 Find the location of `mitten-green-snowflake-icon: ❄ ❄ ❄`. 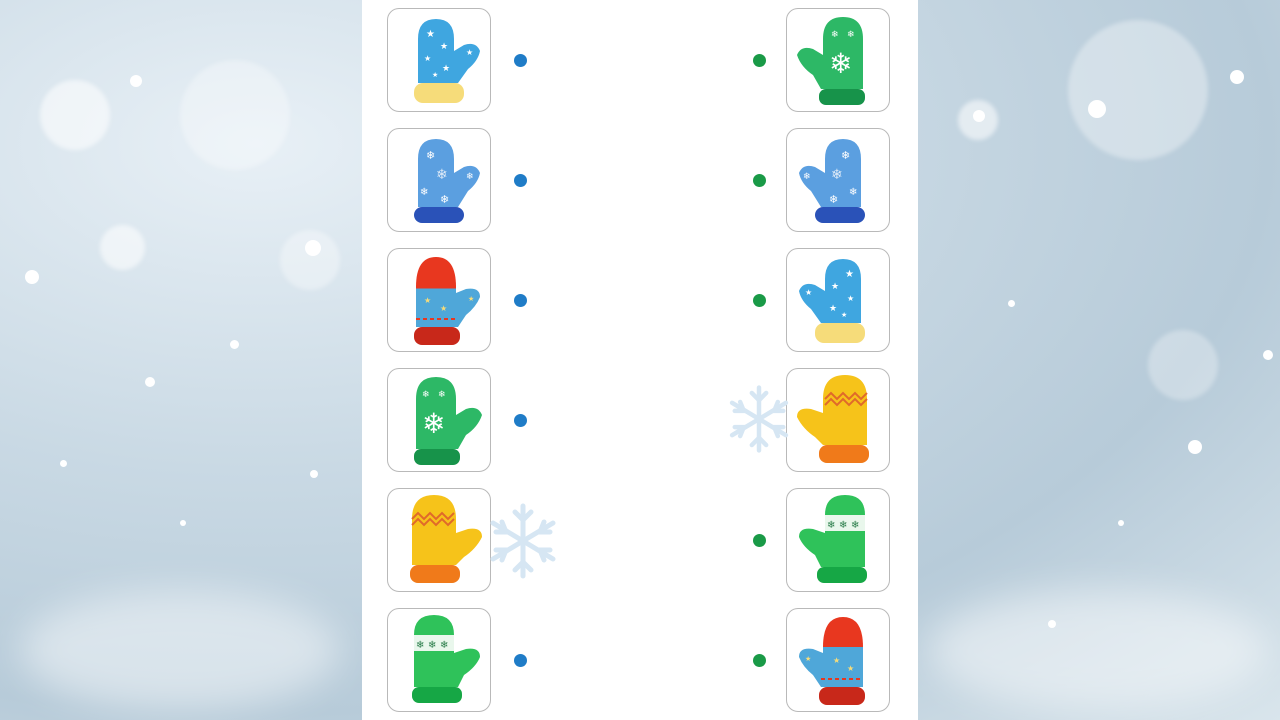

mitten-green-snowflake-icon: ❄ ❄ ❄ is located at coordinates (831, 61).